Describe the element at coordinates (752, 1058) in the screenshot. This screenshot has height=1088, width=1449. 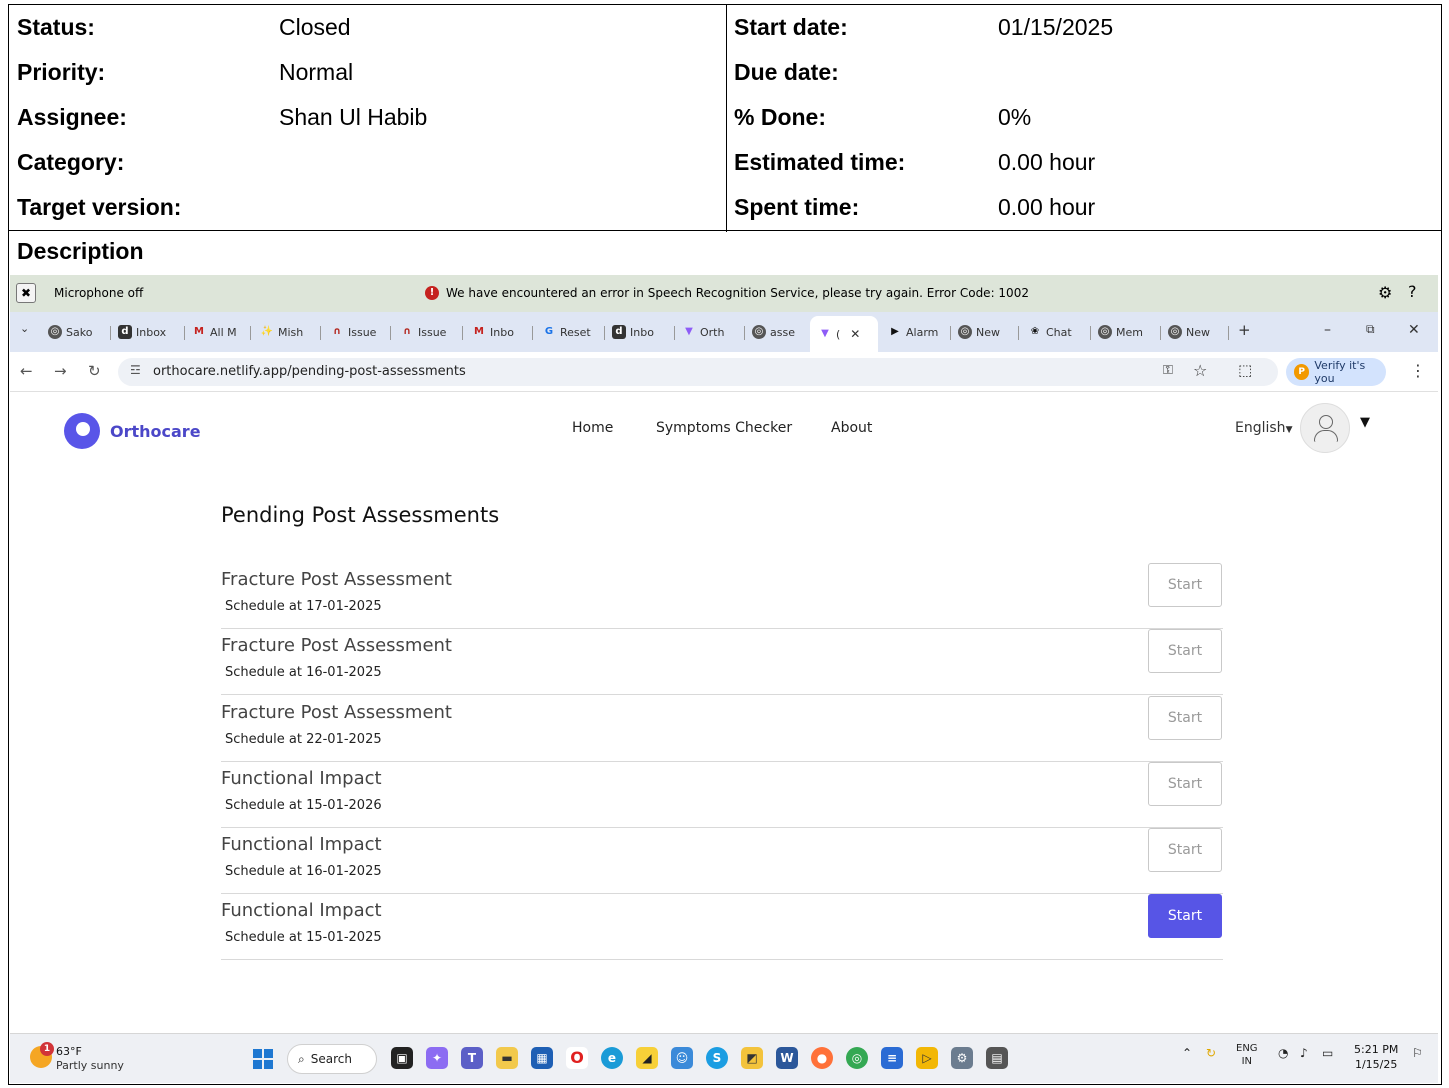
I see `photos-icon: ◩` at that location.